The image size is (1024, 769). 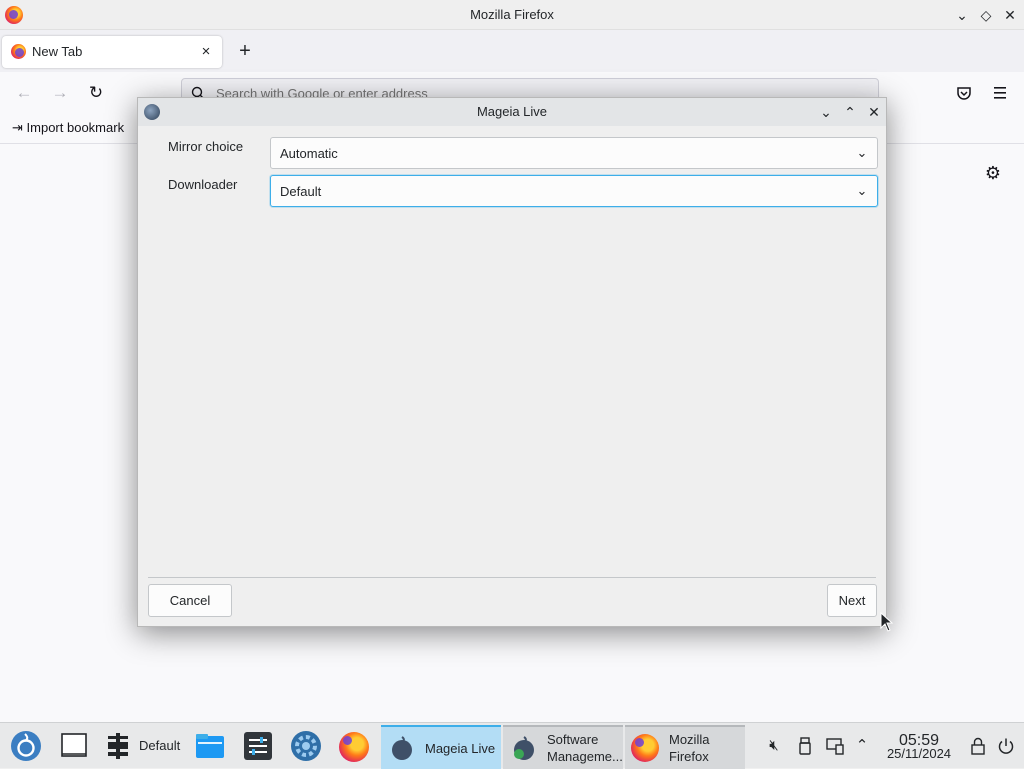 What do you see at coordinates (862, 746) in the screenshot?
I see `tray-expand-icon: ⌃` at bounding box center [862, 746].